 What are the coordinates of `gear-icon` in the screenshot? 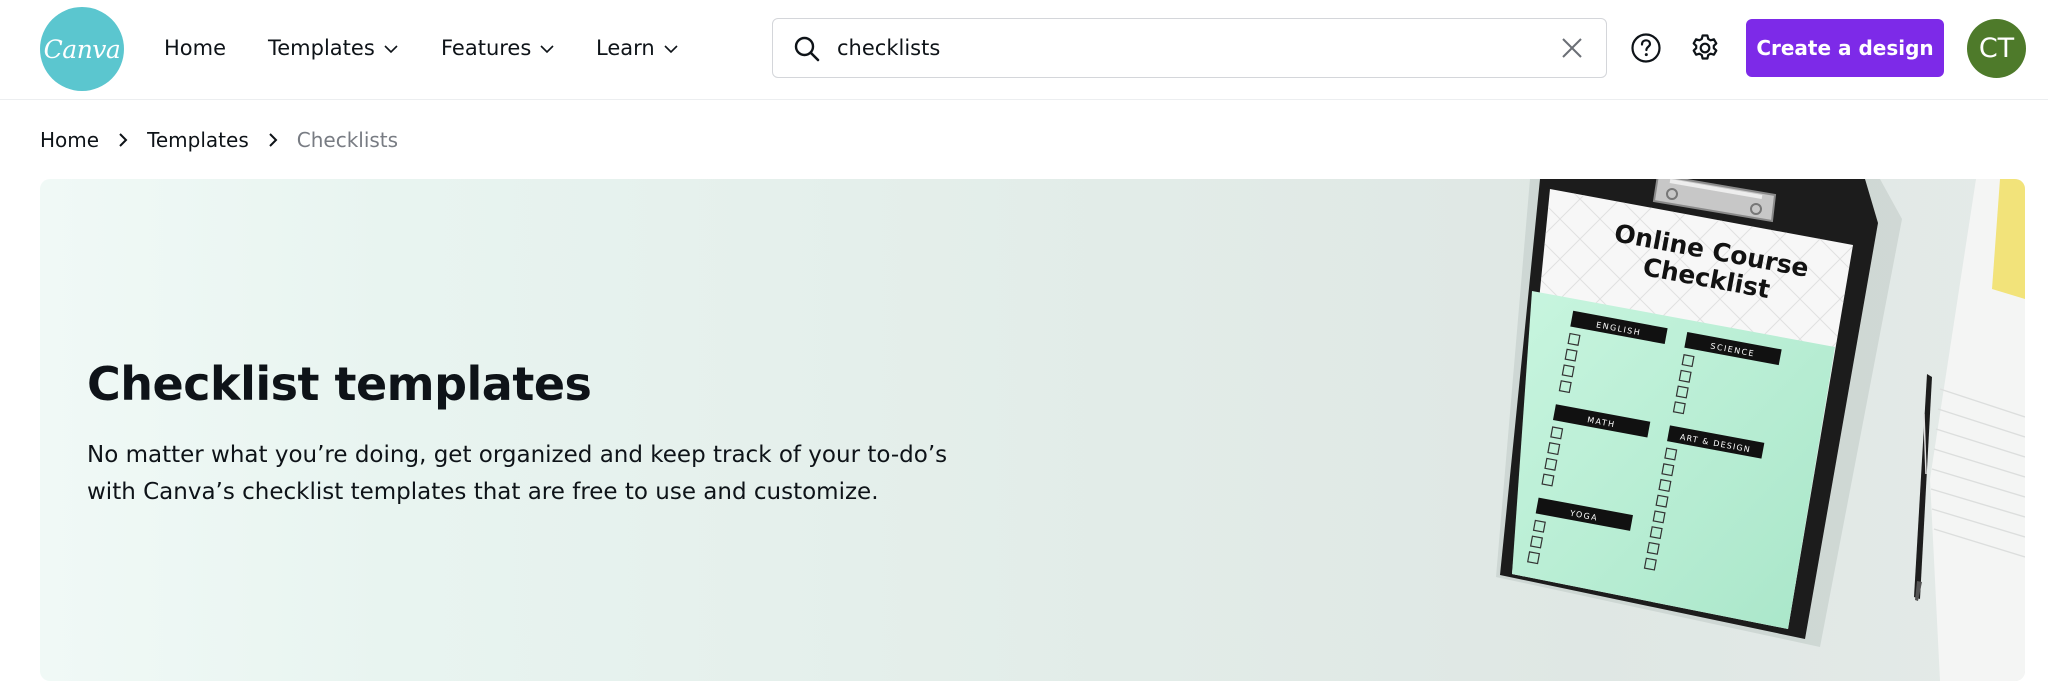 It's located at (1705, 47).